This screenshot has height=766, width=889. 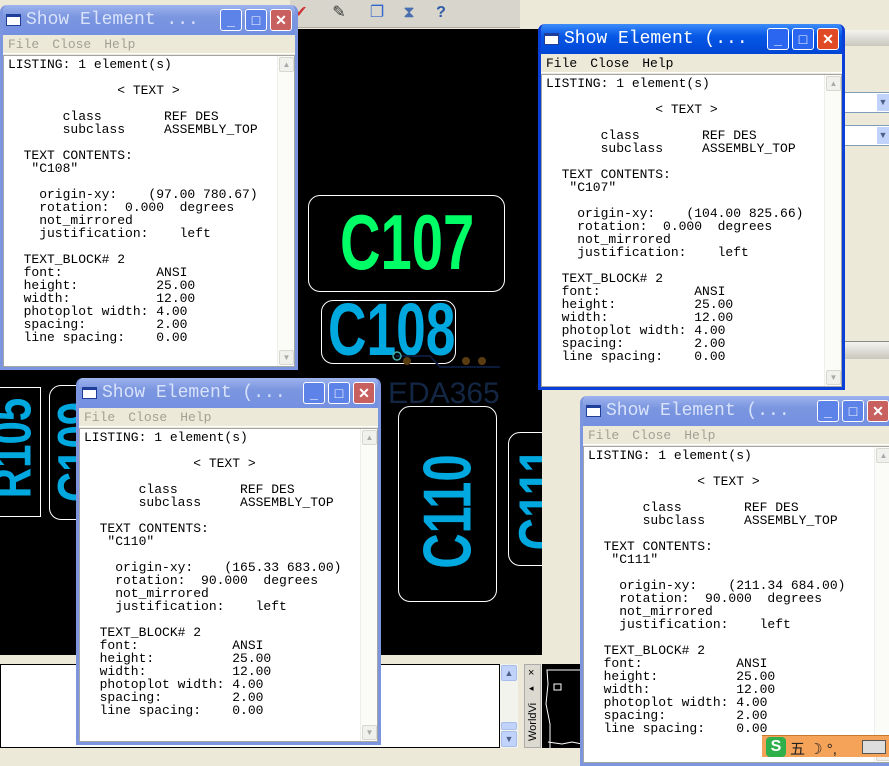 I want to click on ime-mode-text: 五 ☽ °,, so click(x=813, y=748).